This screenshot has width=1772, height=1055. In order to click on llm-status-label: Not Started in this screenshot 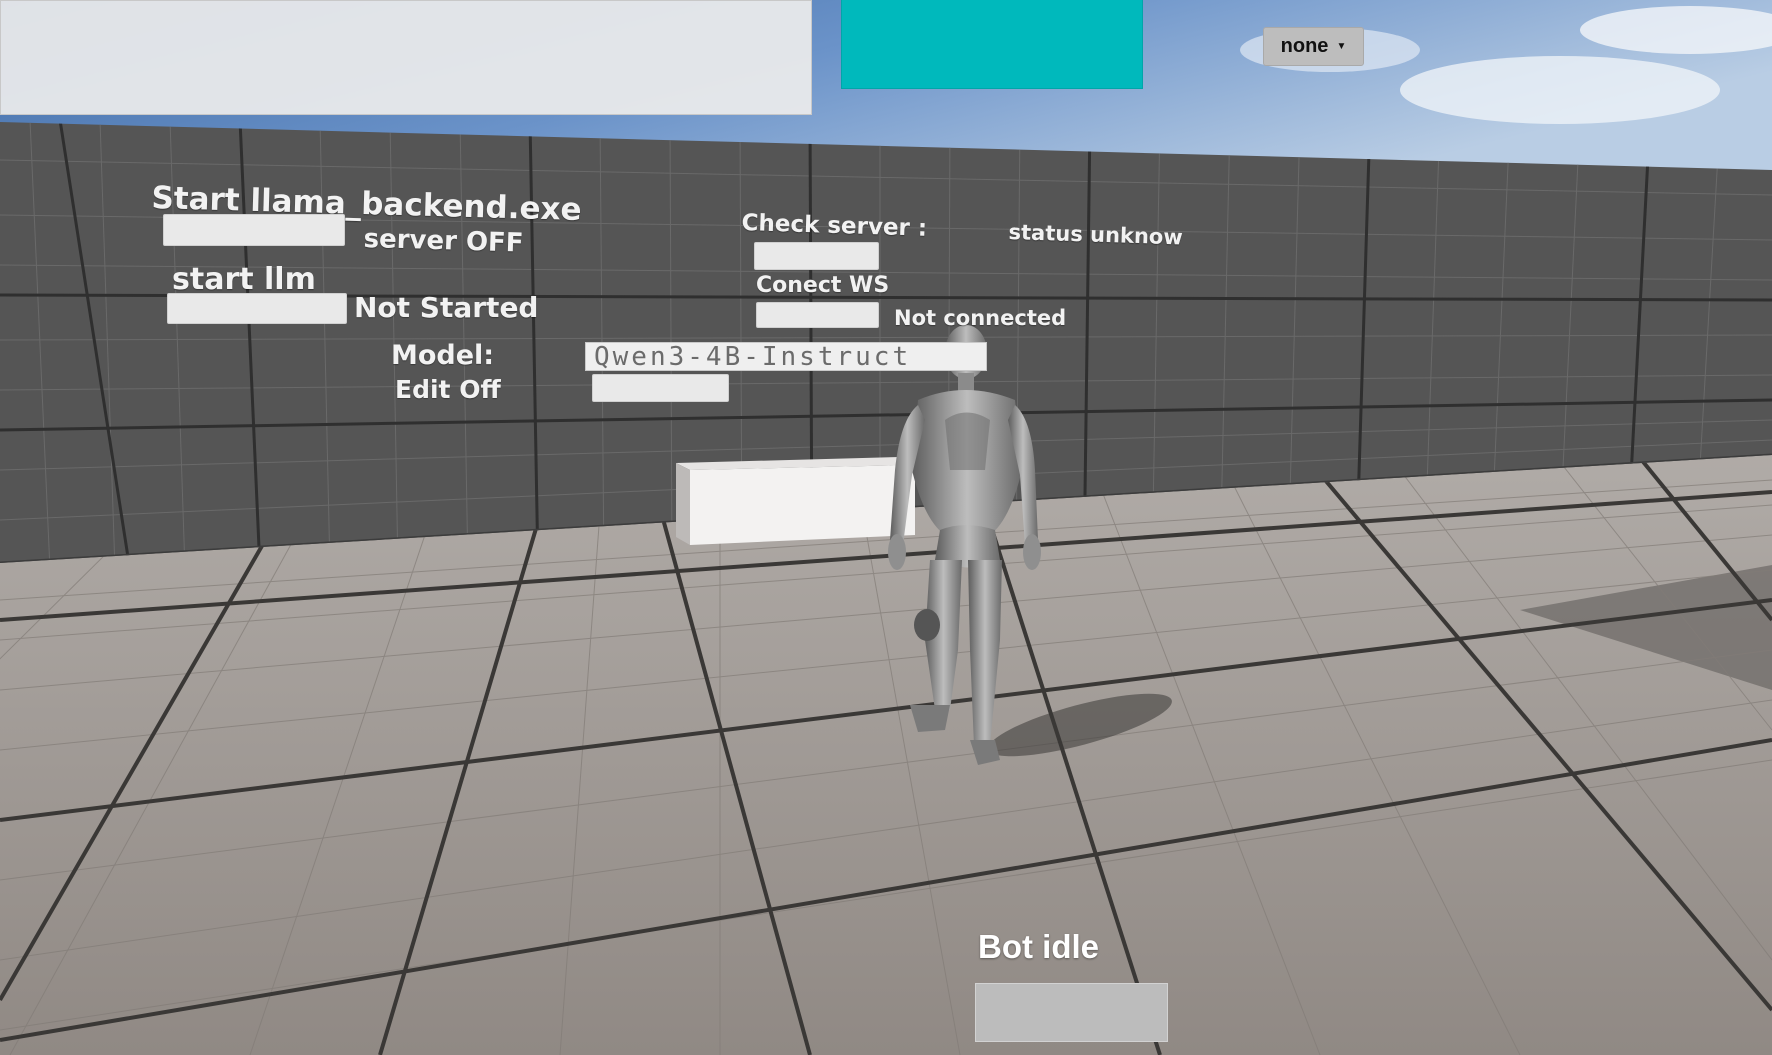, I will do `click(446, 307)`.